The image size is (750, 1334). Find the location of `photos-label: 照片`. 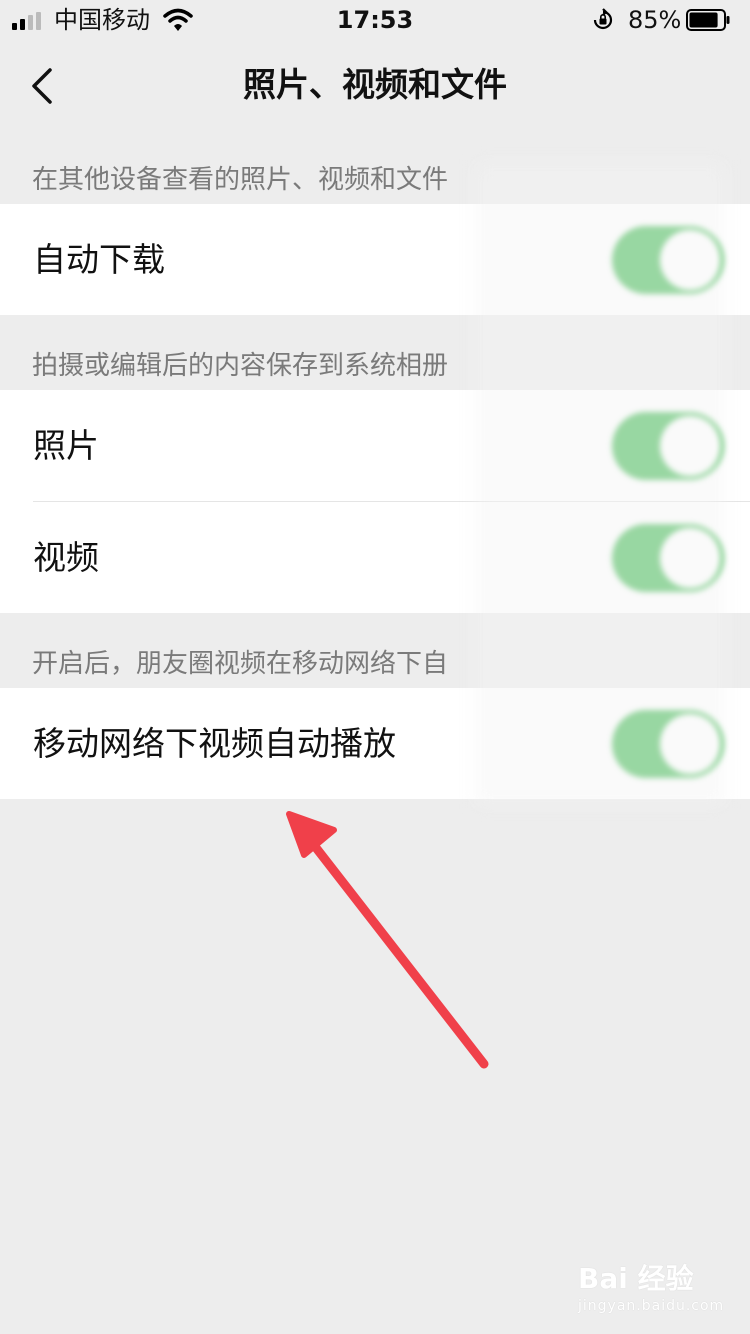

photos-label: 照片 is located at coordinates (66, 445).